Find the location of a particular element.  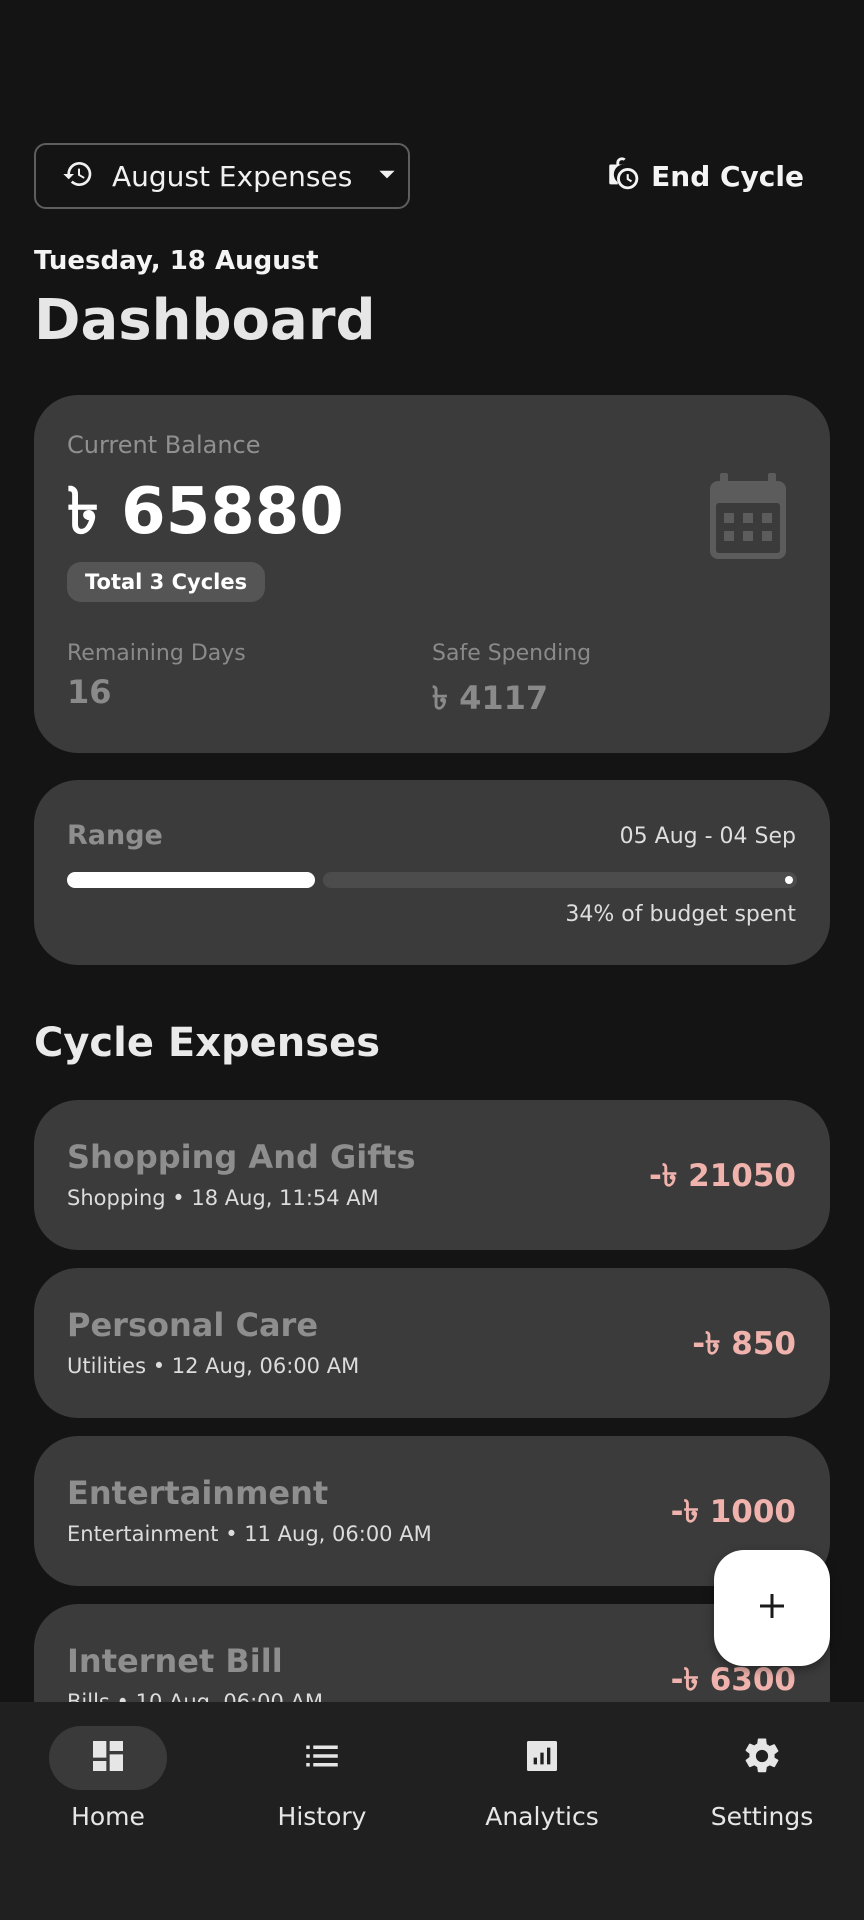

timer-bag-icon is located at coordinates (622, 176).